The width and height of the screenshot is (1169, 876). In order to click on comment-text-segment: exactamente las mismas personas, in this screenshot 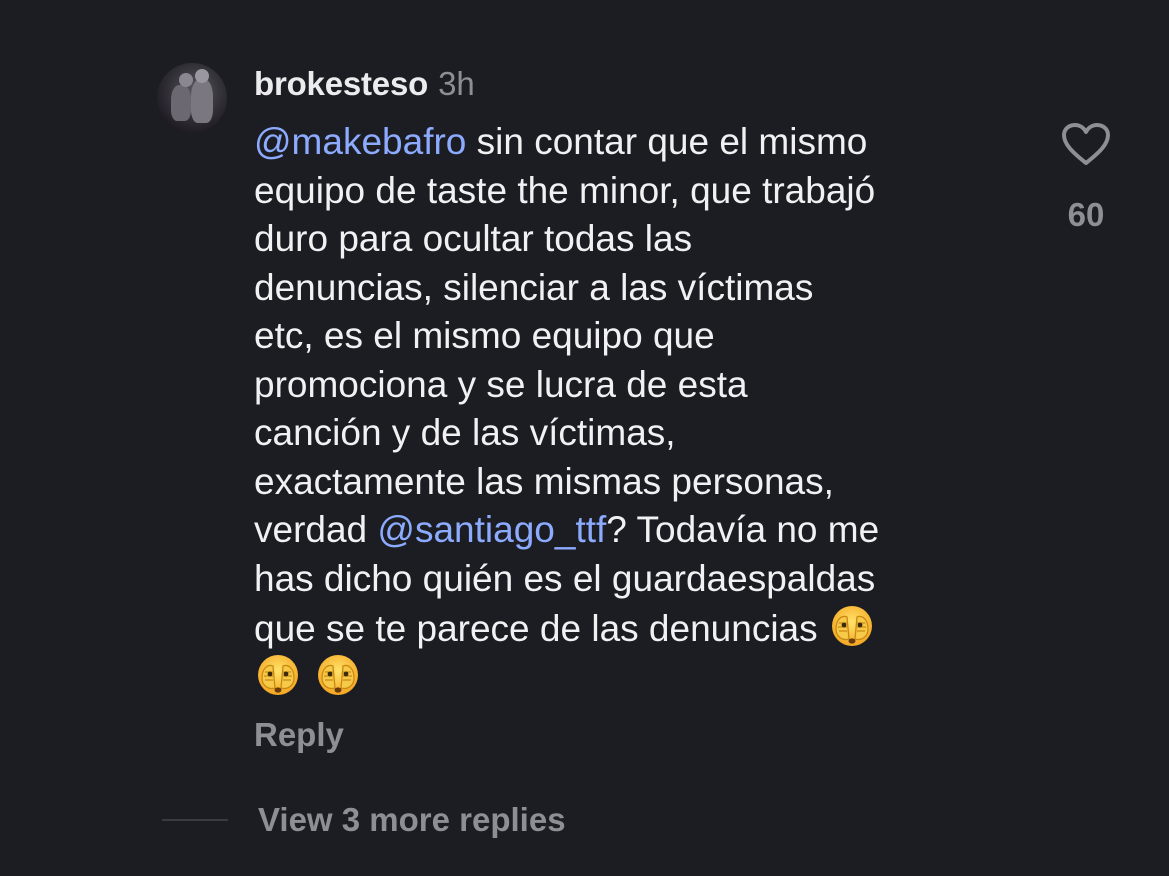, I will do `click(544, 481)`.